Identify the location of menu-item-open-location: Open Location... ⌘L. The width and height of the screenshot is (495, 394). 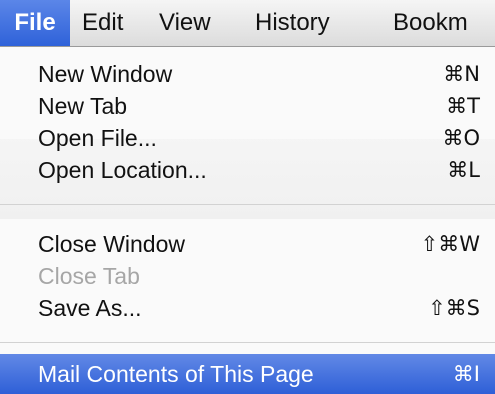
(247, 170).